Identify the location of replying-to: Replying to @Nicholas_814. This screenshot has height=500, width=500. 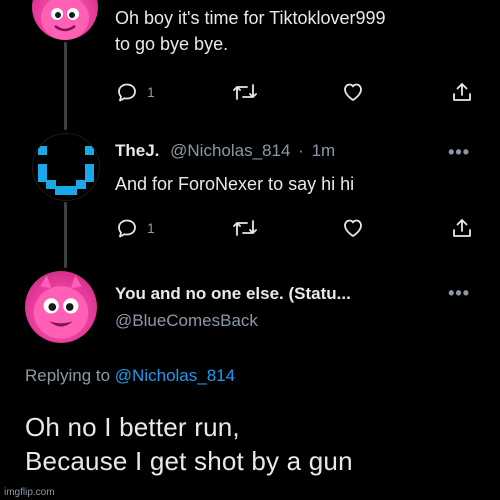
(130, 376).